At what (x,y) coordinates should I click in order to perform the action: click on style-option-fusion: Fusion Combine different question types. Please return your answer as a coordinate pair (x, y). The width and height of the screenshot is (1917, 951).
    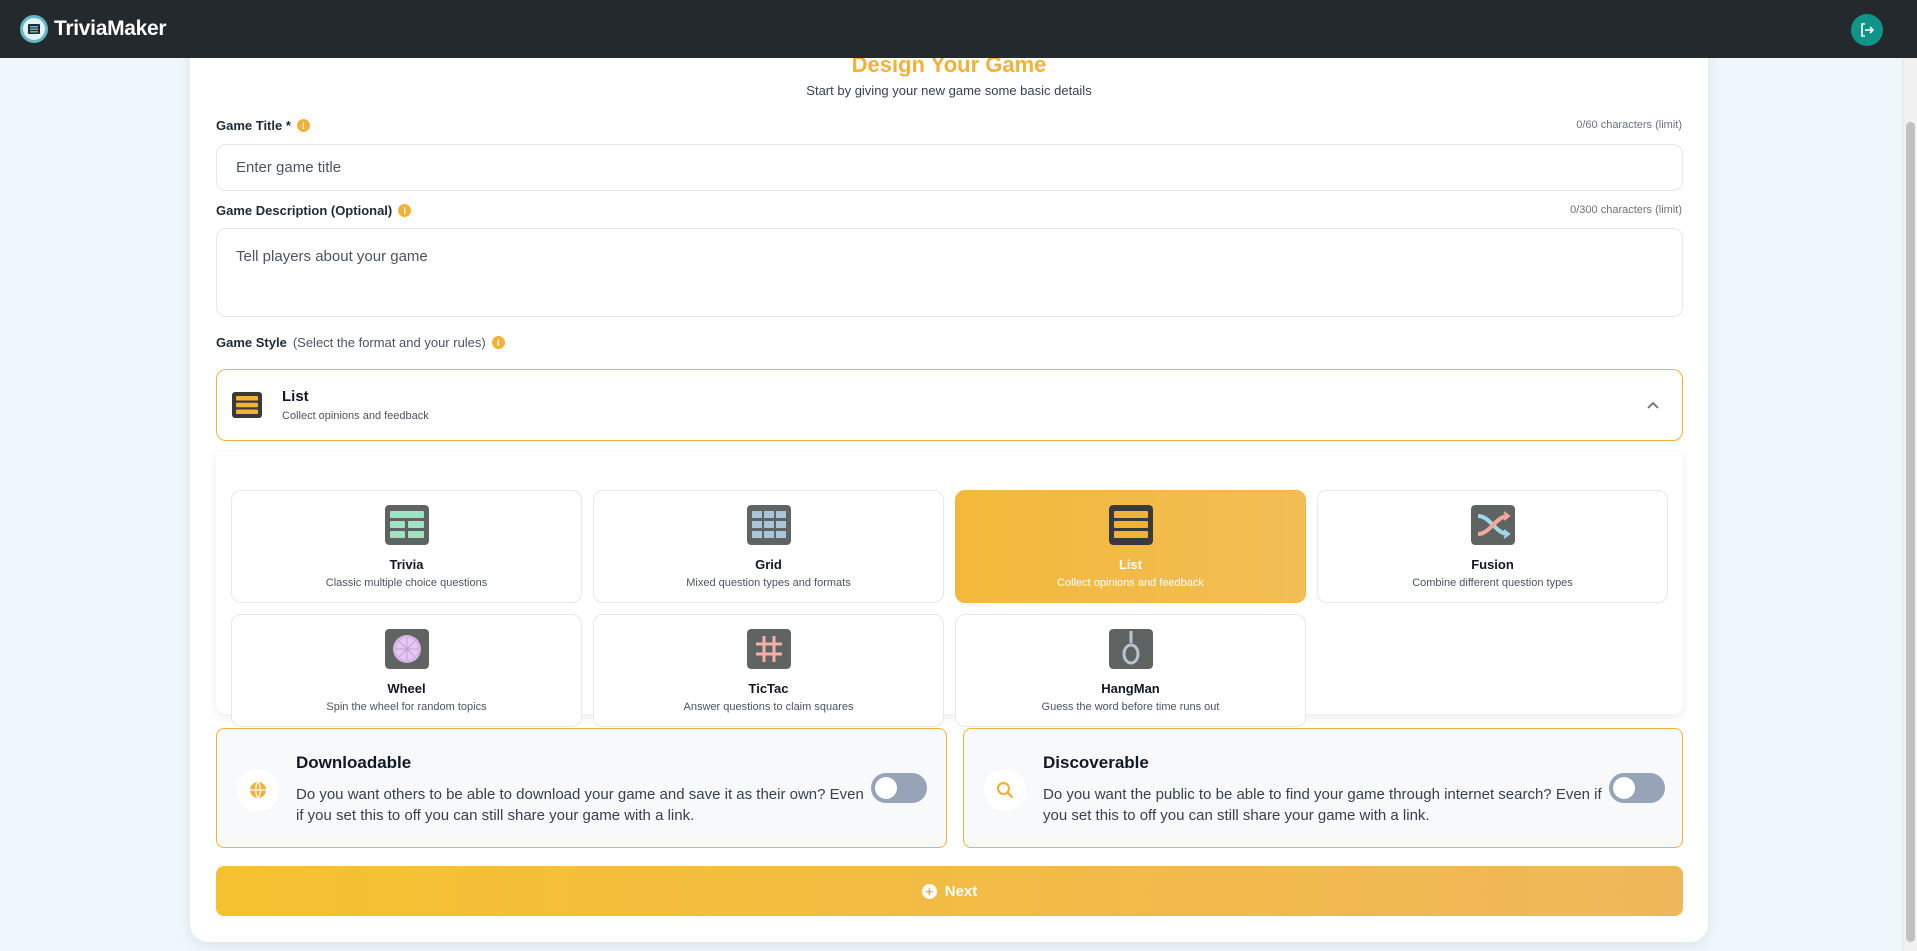
    Looking at the image, I should click on (1492, 546).